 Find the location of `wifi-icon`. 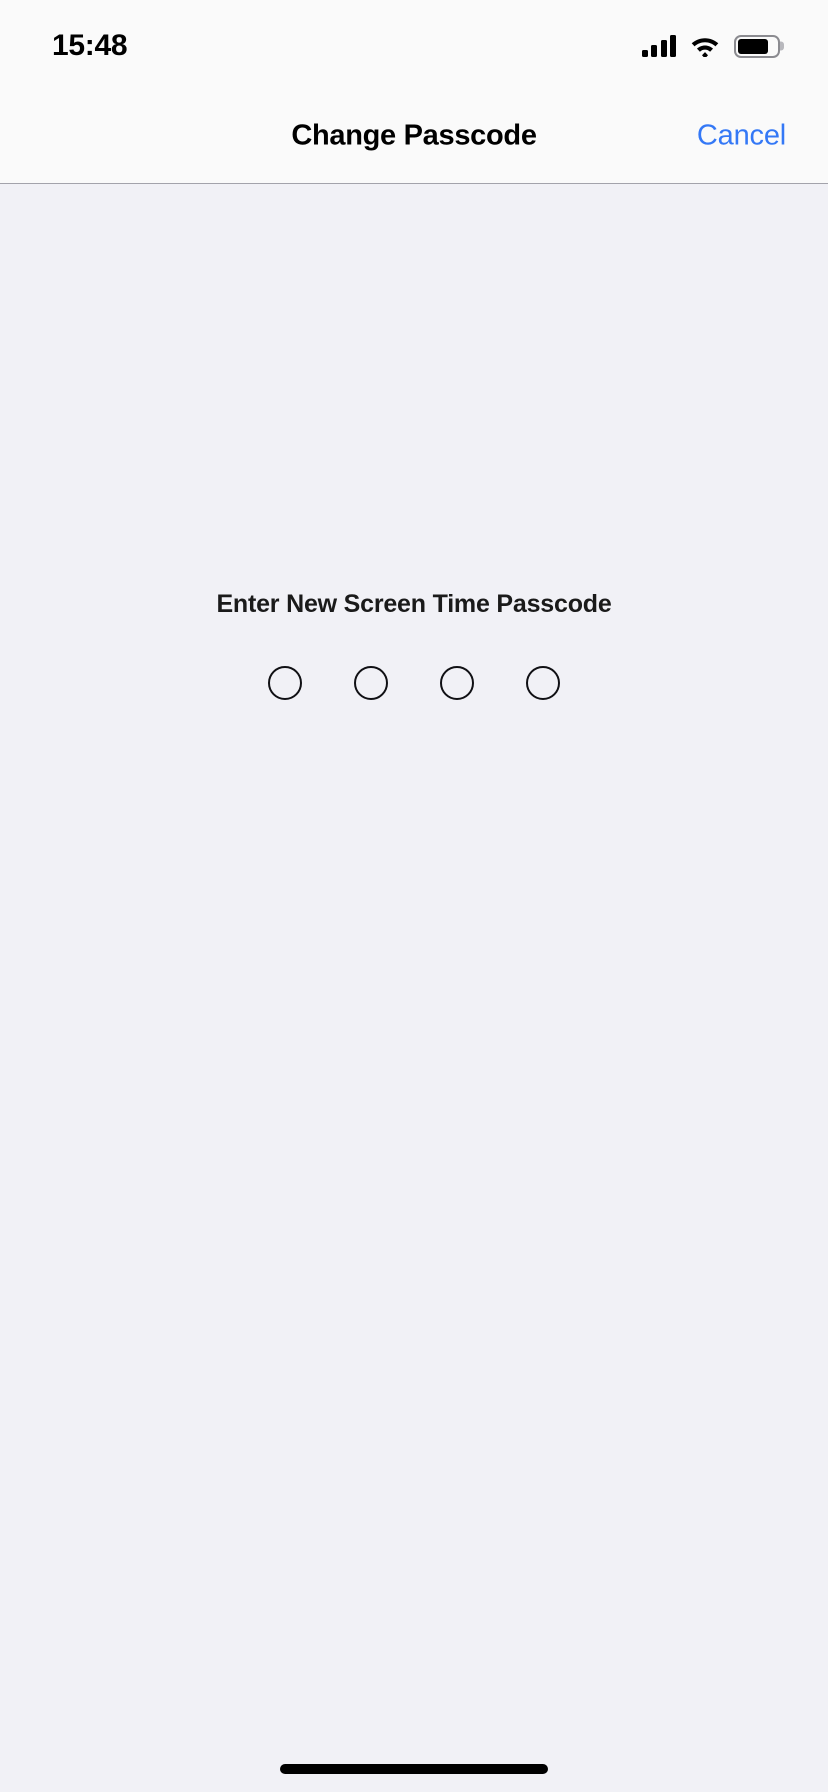

wifi-icon is located at coordinates (705, 47).